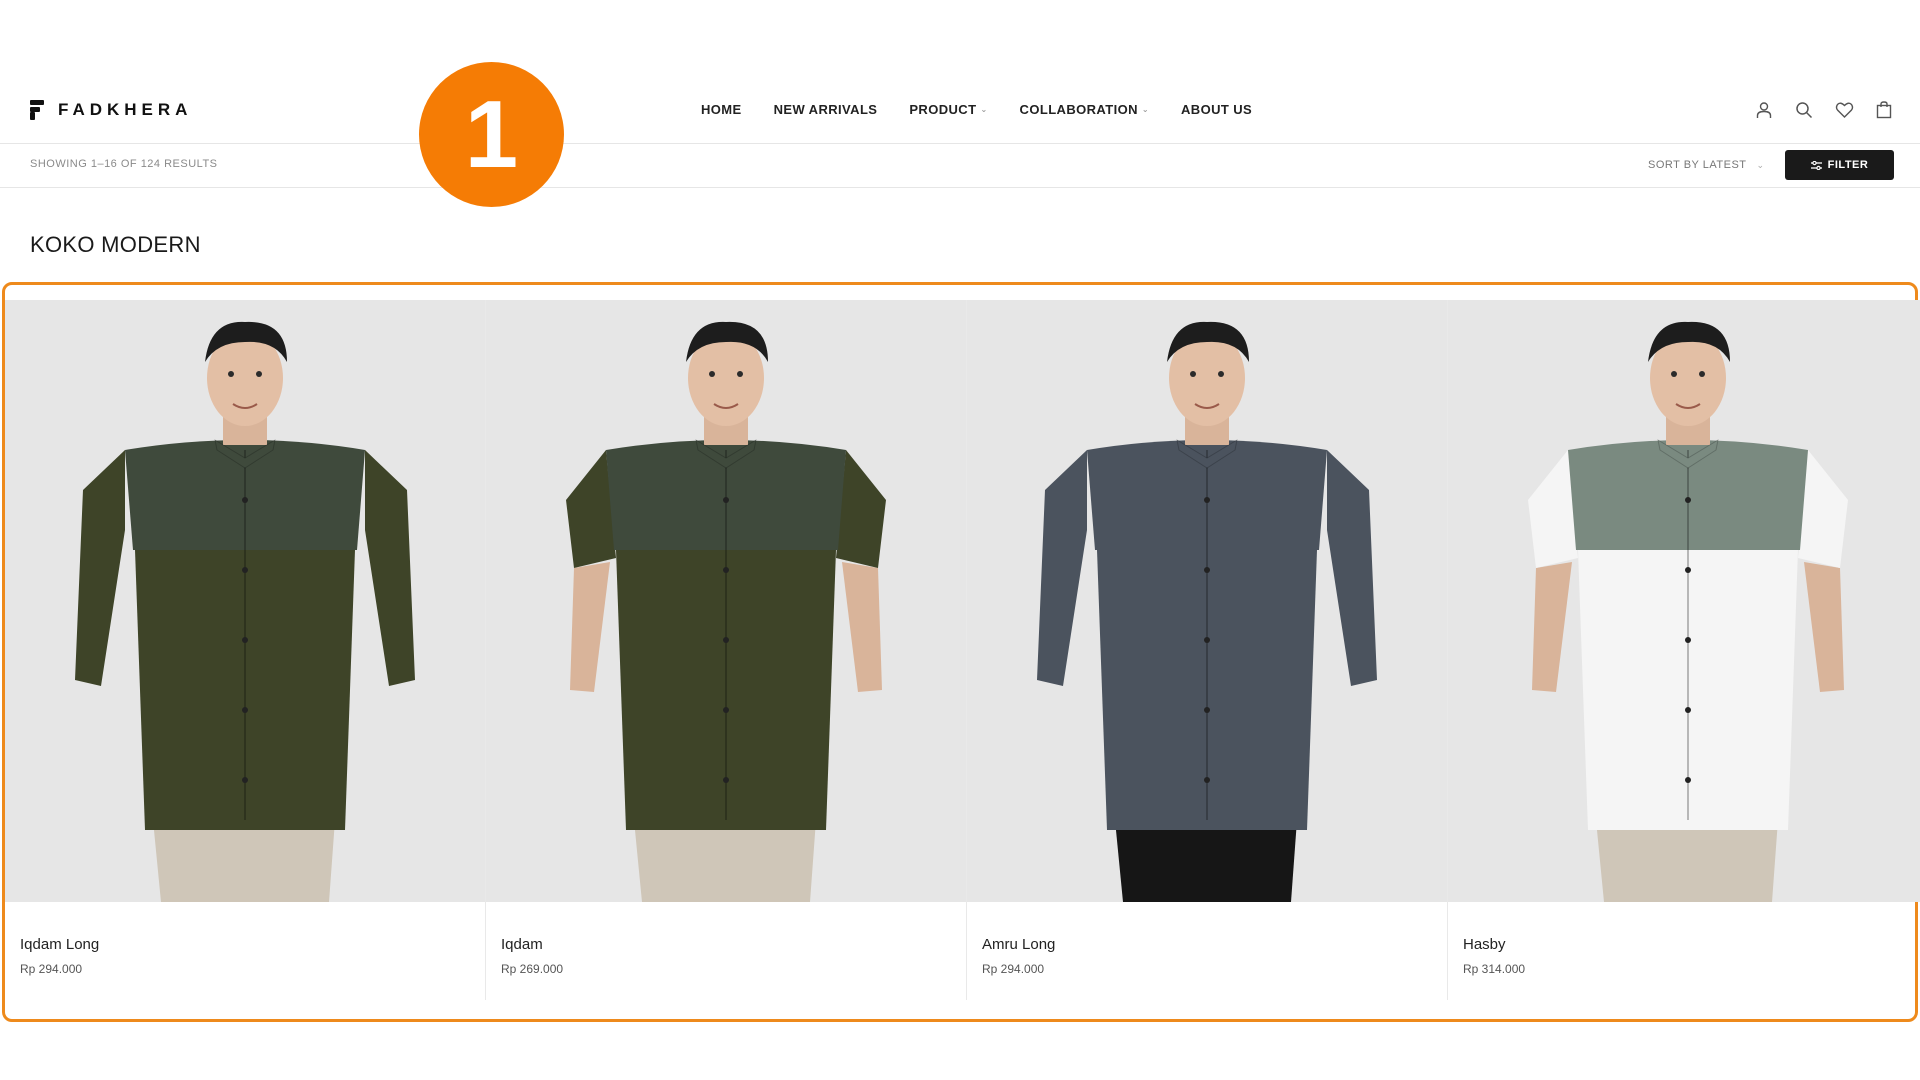  Describe the element at coordinates (1691, 944) in the screenshot. I see `product-name: Hasby` at that location.